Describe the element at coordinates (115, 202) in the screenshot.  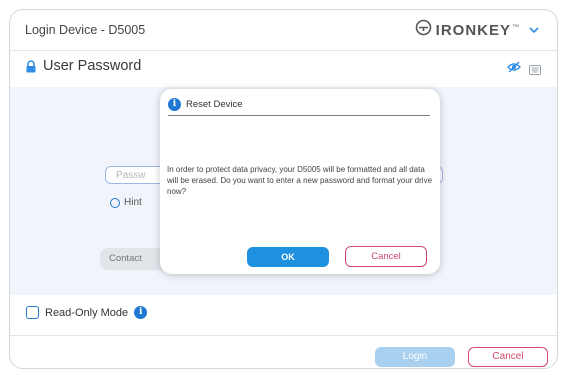
I see `hint-radio-icon` at that location.